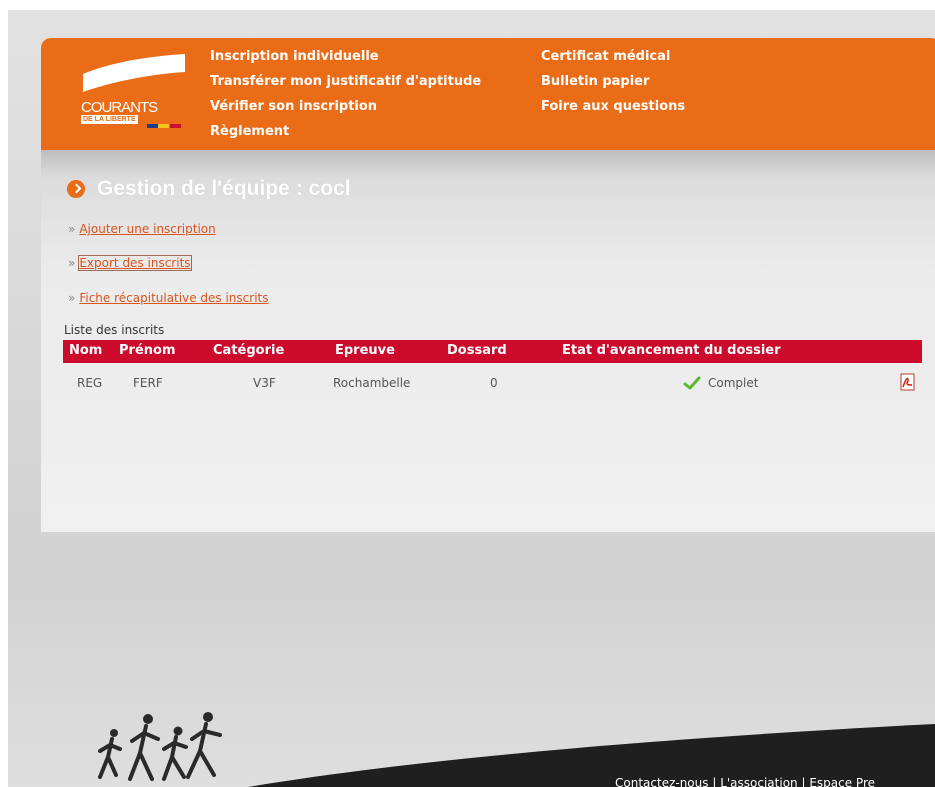 This screenshot has height=787, width=935. Describe the element at coordinates (662, 781) in the screenshot. I see `footer-link-contact: Contactez-nous` at that location.